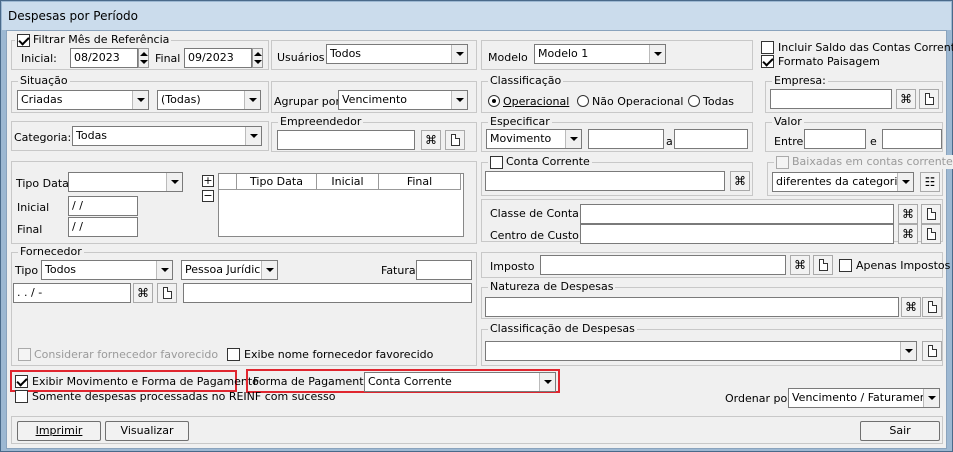  I want to click on valor-to-input, so click(912, 139).